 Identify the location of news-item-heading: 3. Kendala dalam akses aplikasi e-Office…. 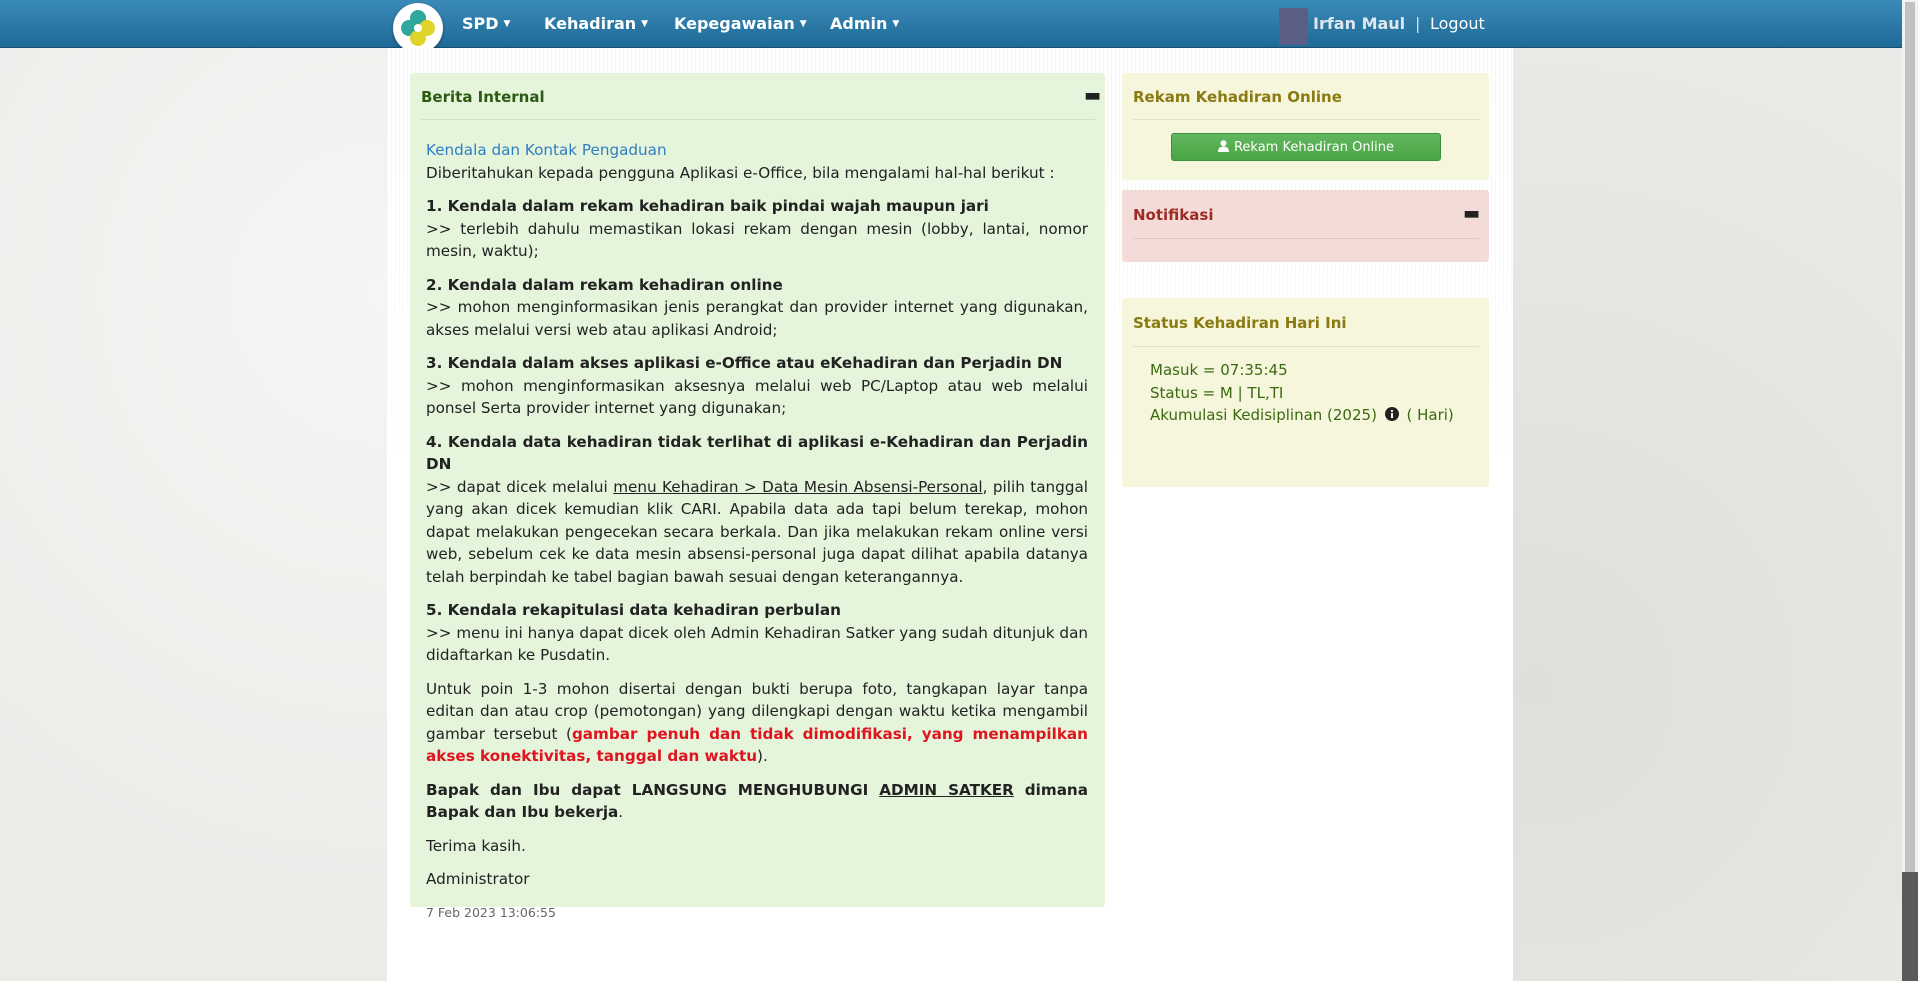
(744, 363).